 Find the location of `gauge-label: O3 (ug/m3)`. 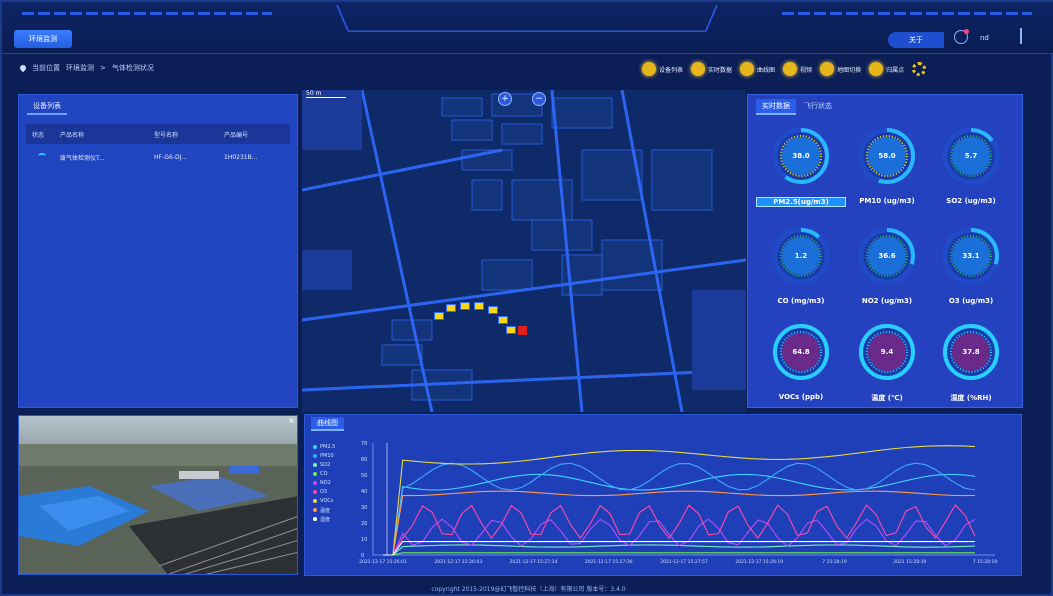

gauge-label: O3 (ug/m3) is located at coordinates (971, 301).